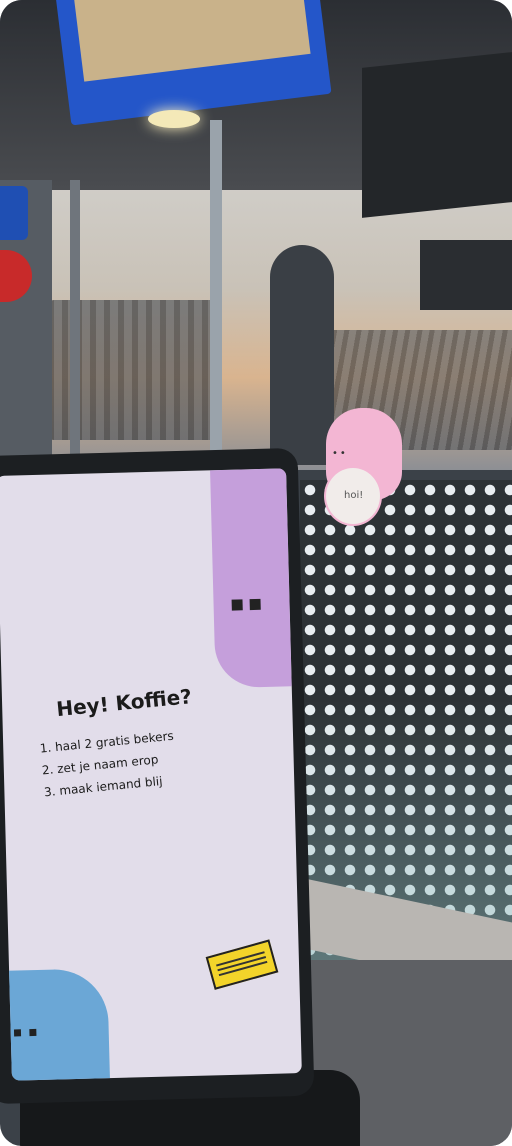 The width and height of the screenshot is (512, 1146). I want to click on window-frame-pillar, so click(216, 290).